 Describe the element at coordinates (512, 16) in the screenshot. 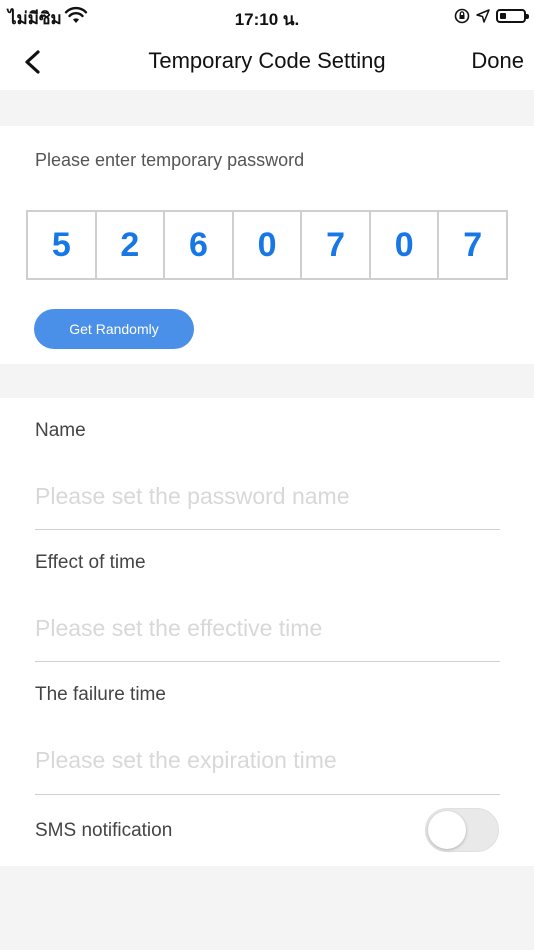

I see `battery-icon` at that location.